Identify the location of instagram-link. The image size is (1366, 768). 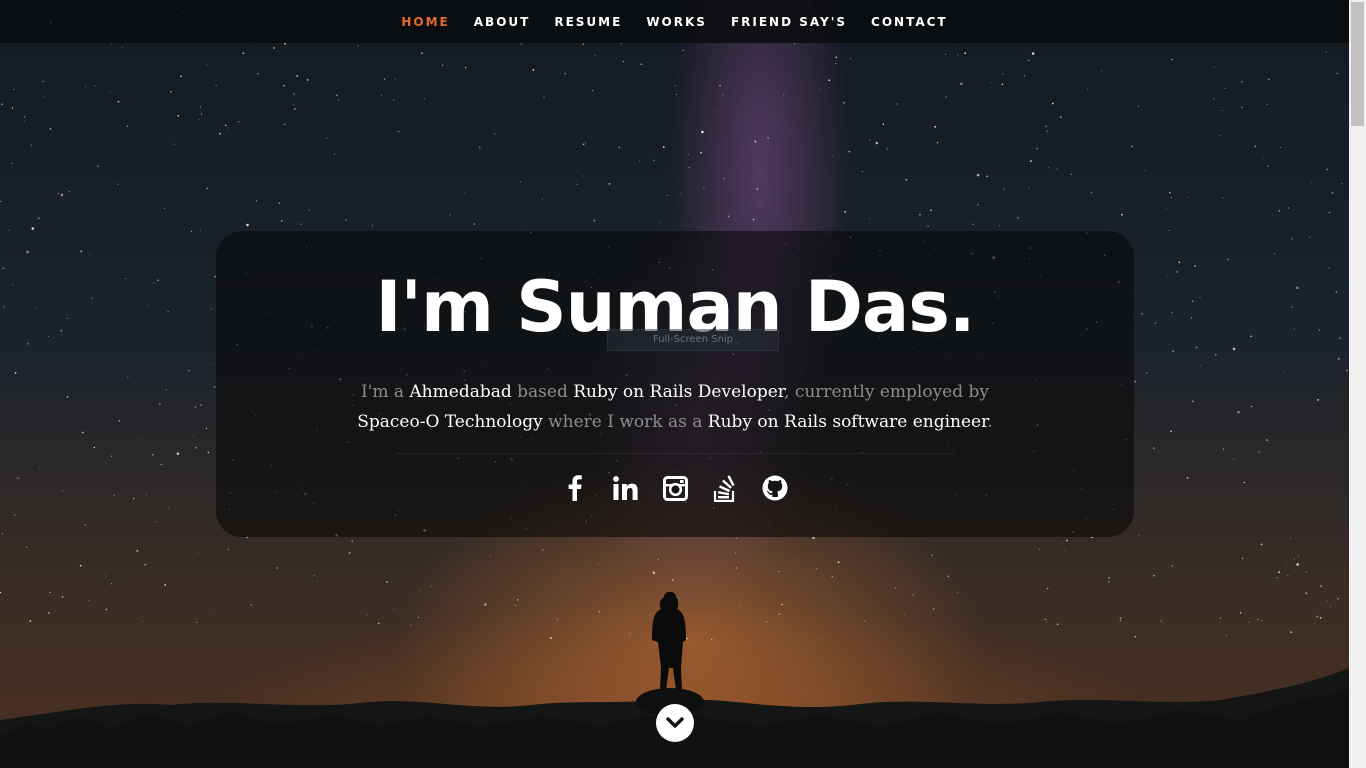
(675, 488).